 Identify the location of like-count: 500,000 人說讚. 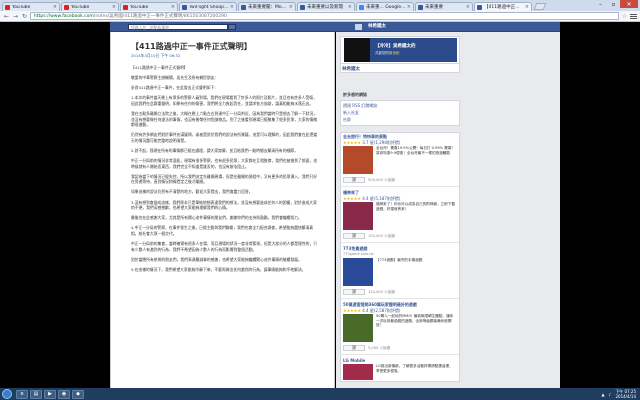
(381, 180).